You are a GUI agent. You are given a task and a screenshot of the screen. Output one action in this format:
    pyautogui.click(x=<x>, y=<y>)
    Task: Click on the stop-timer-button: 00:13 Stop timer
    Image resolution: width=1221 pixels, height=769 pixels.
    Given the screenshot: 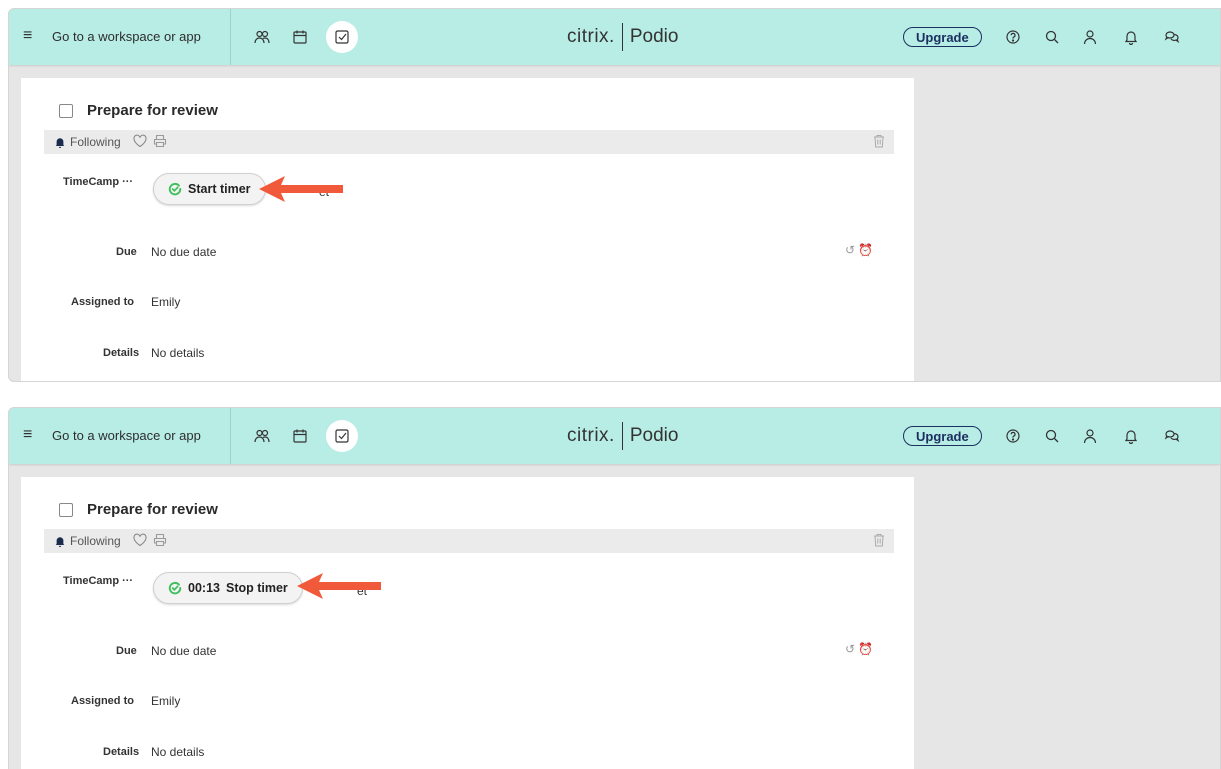 What is the action you would take?
    pyautogui.click(x=228, y=588)
    